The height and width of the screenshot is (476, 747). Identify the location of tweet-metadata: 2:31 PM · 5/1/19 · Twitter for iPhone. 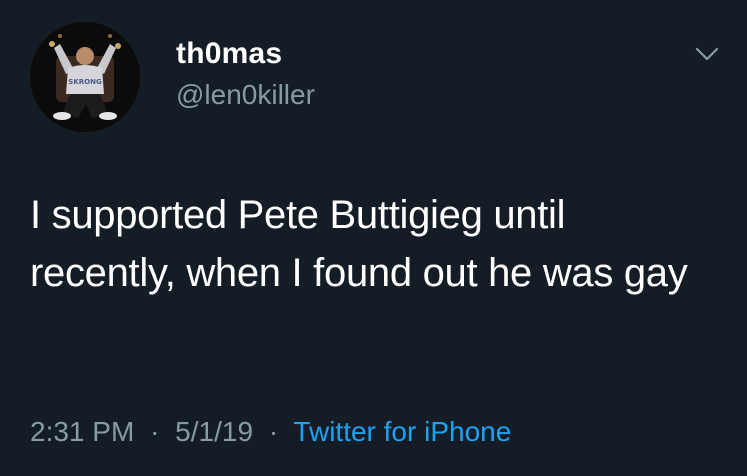
(270, 432).